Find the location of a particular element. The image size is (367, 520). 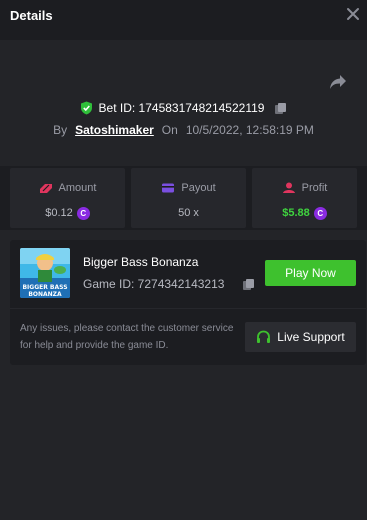

share-icon is located at coordinates (338, 82).